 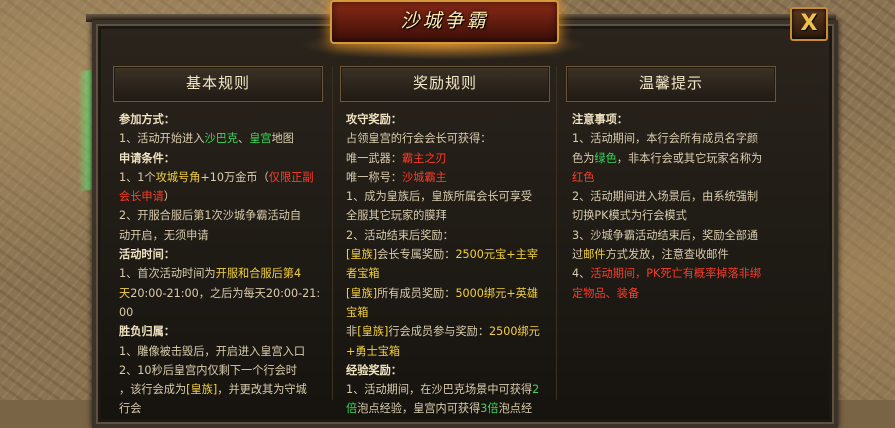 What do you see at coordinates (374, 119) in the screenshot?
I see `rule-text: 攻守奖励：` at bounding box center [374, 119].